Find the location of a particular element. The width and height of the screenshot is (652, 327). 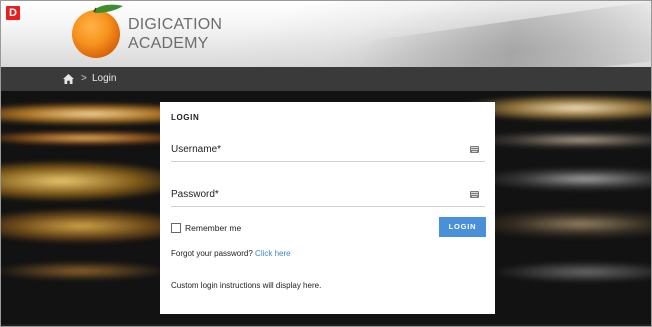

login-button: LOGIN is located at coordinates (462, 227).